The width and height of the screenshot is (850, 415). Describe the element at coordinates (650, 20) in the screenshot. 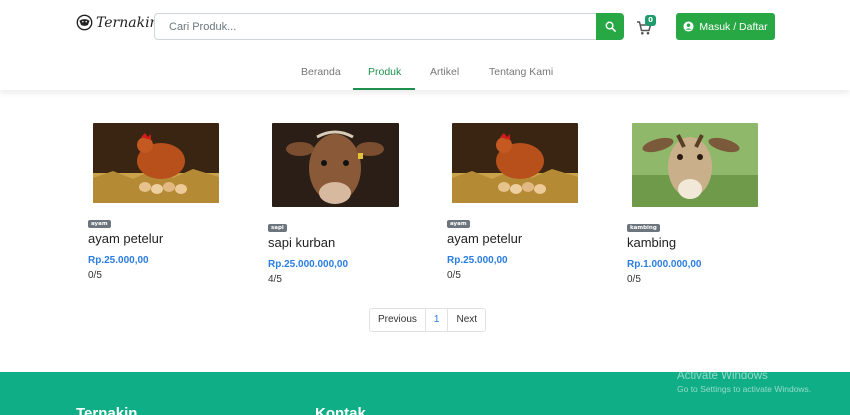

I see `cart-count-badge: 0` at that location.